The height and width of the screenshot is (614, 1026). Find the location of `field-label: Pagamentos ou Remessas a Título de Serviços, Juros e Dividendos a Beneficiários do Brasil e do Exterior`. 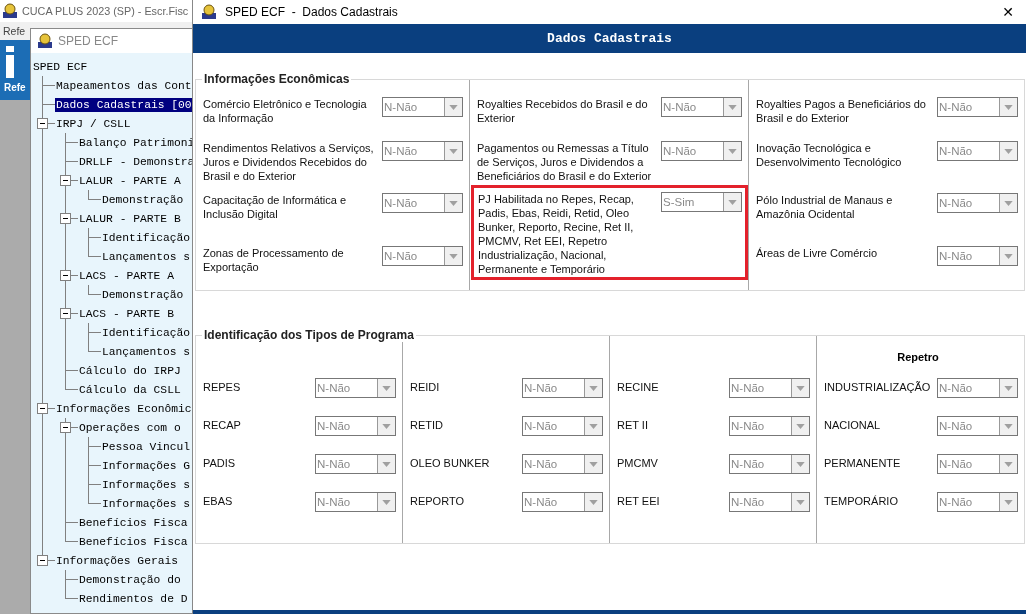

field-label: Pagamentos ou Remessas a Título de Serviços, Juros e Dividendos a Beneficiários do Brasil e do Exterior is located at coordinates (565, 162).